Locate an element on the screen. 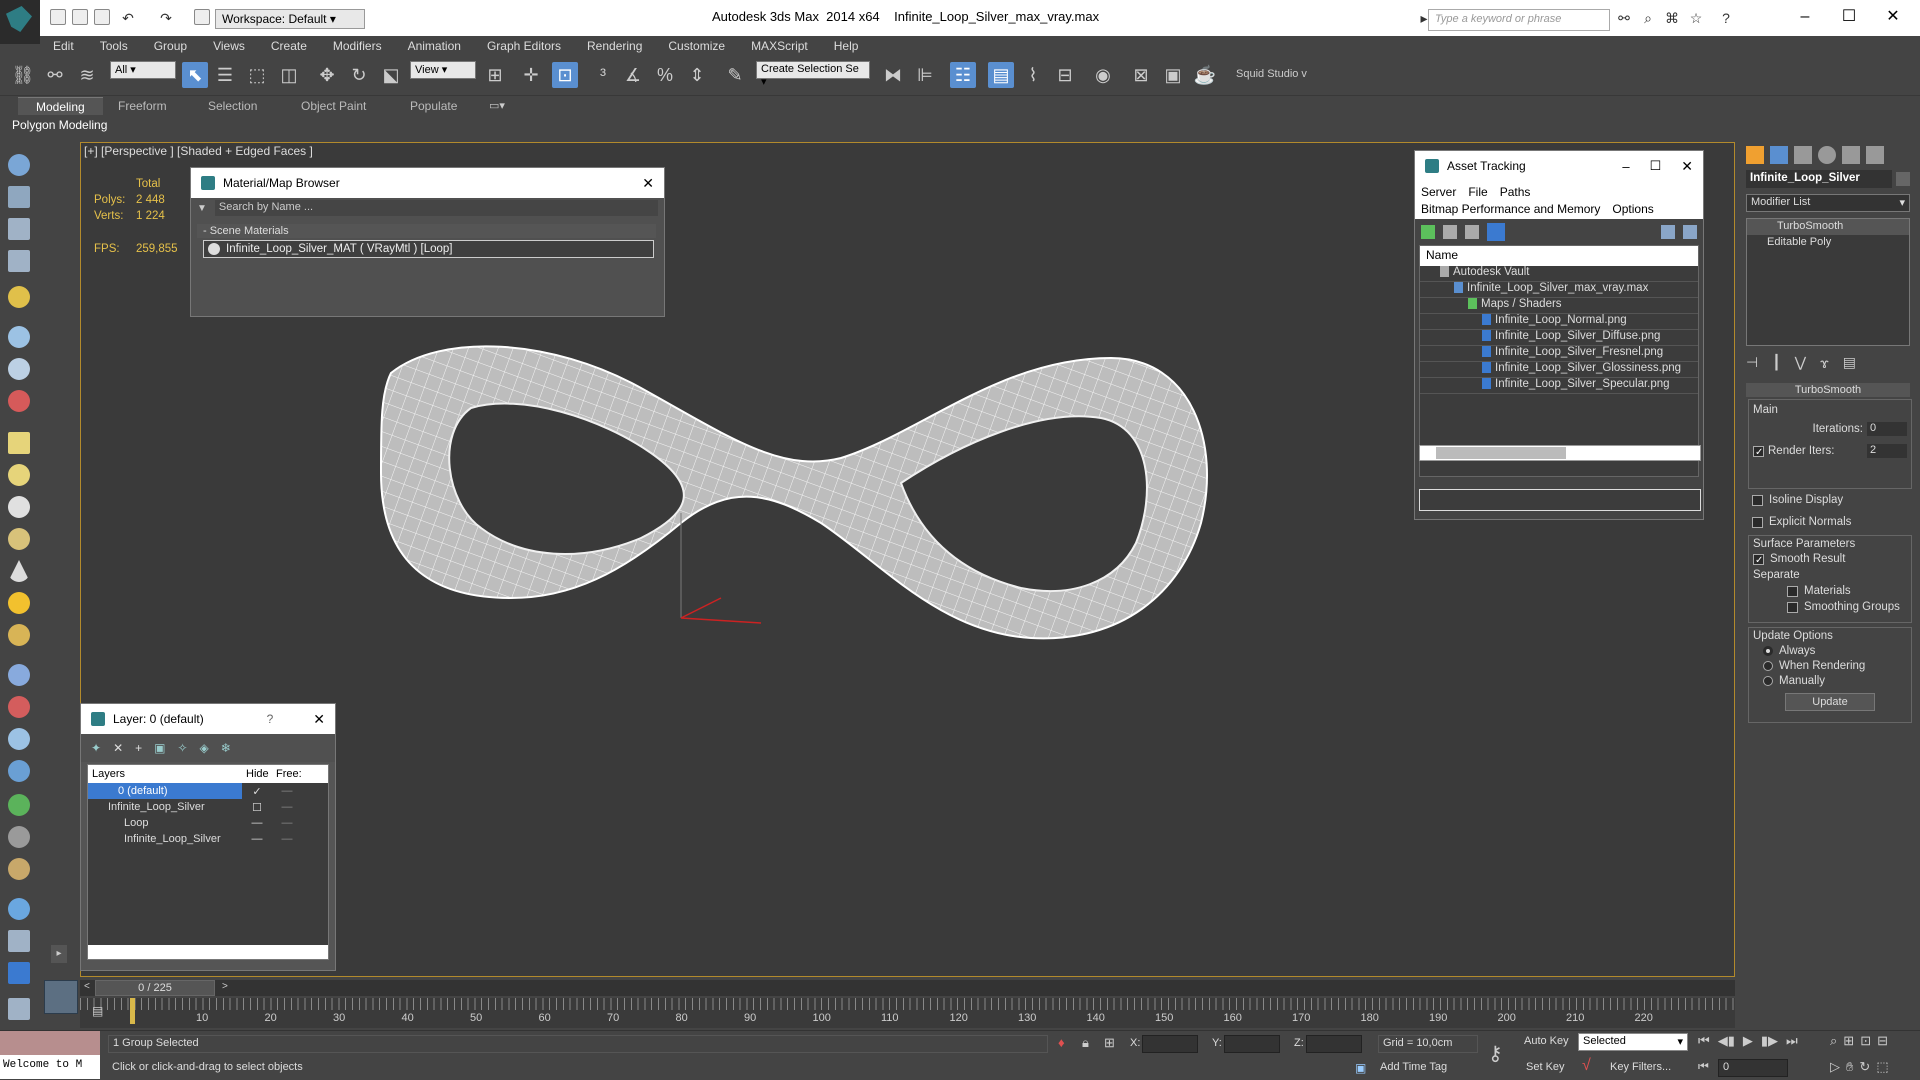 The image size is (1920, 1080). key-icon: ⚷ is located at coordinates (1495, 1053).